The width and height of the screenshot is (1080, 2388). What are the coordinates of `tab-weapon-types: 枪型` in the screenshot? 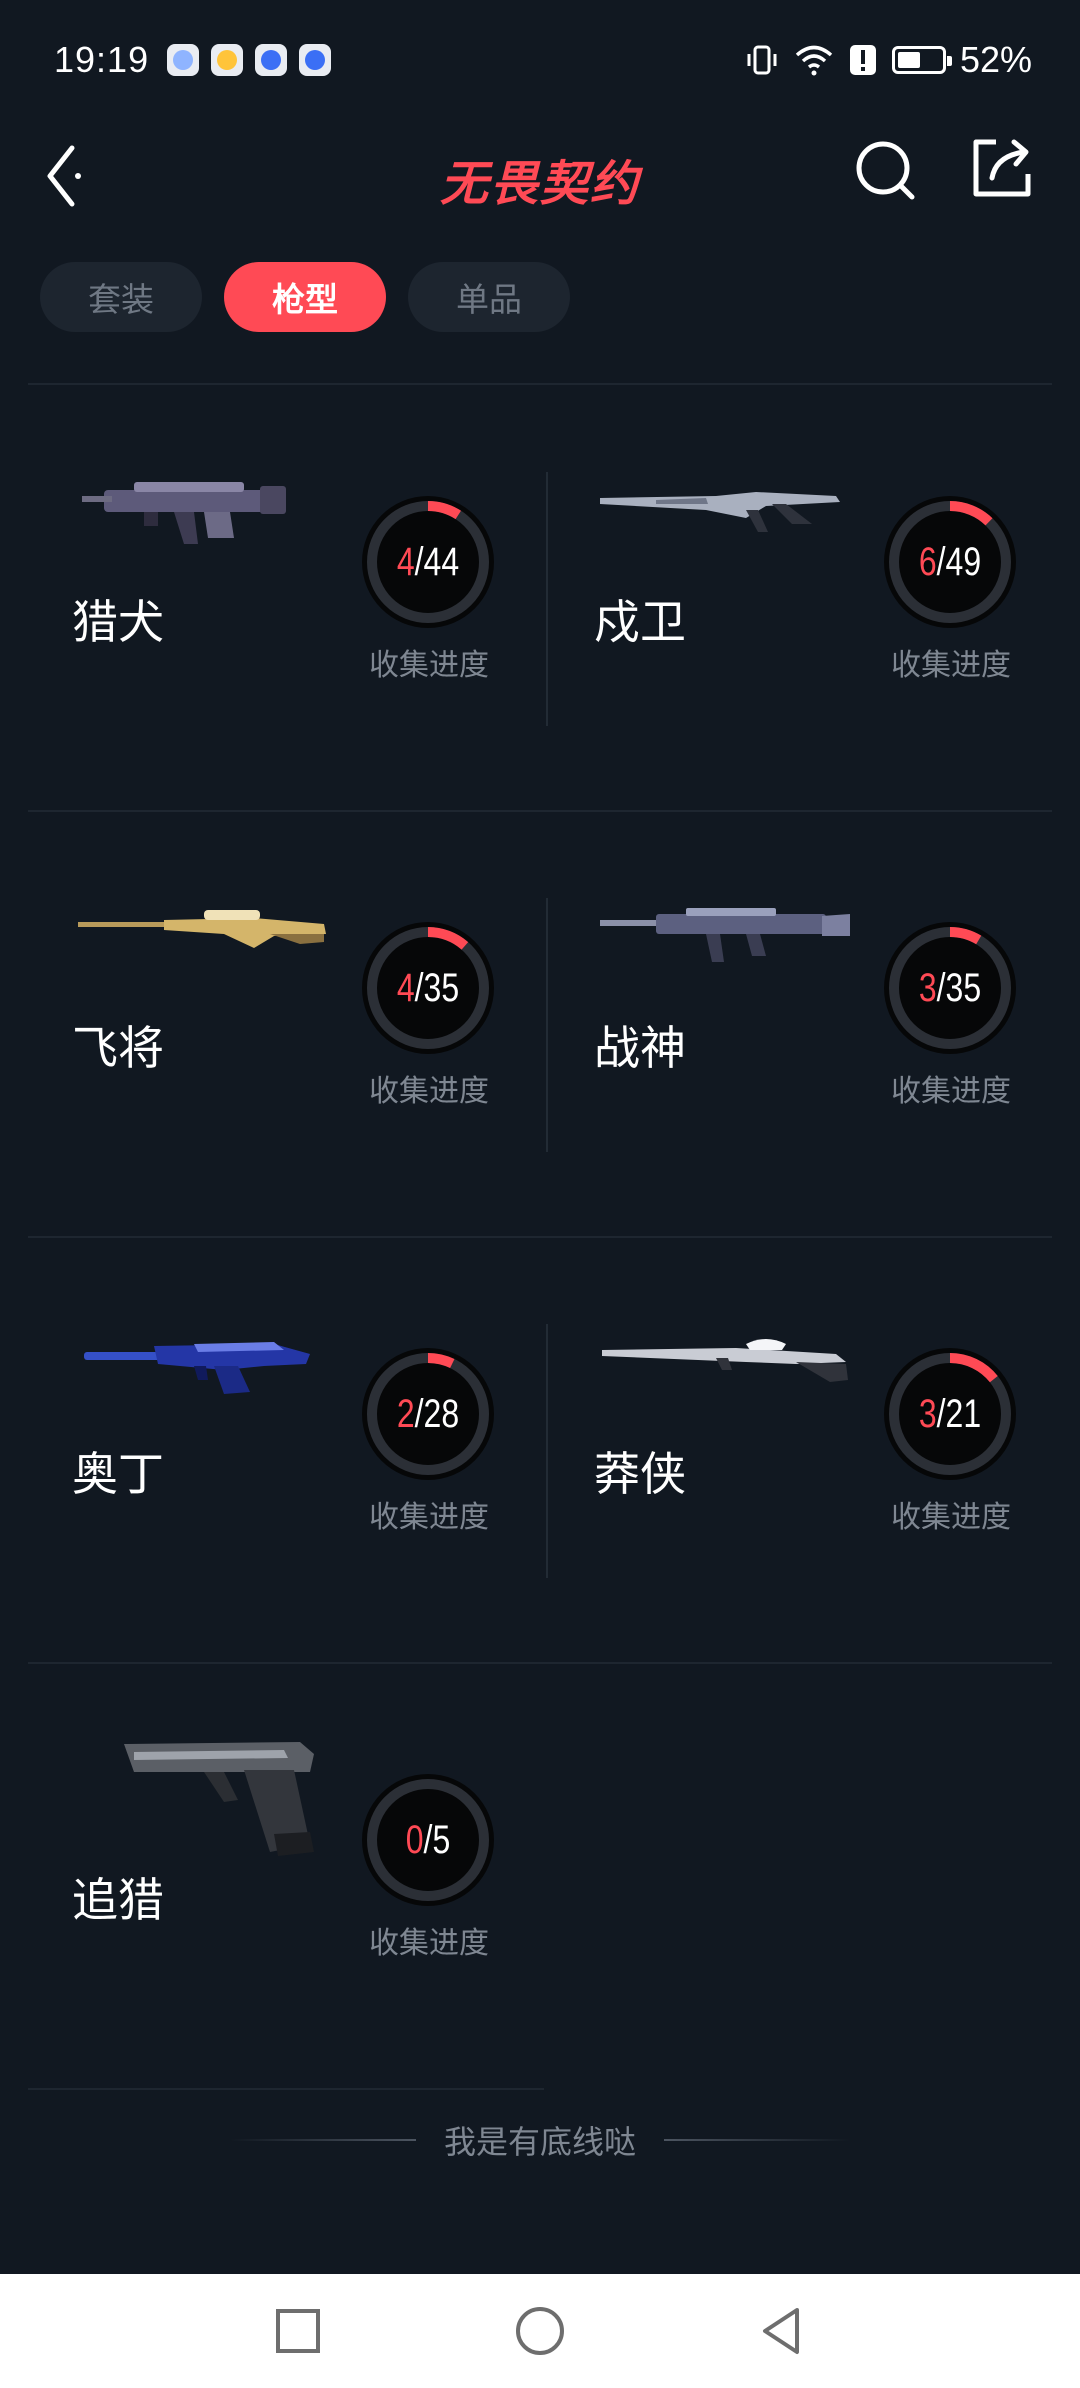 It's located at (305, 297).